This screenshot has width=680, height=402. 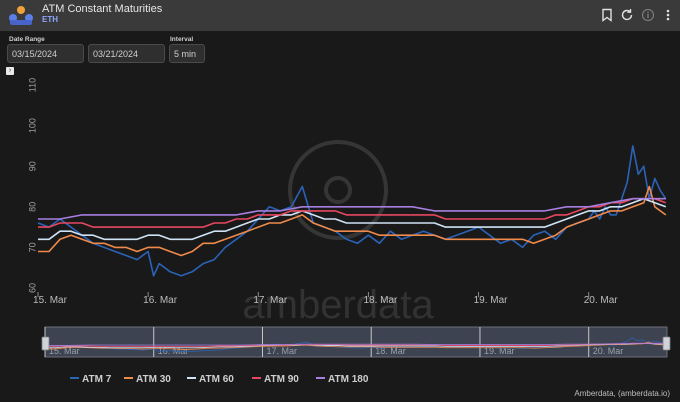 I want to click on legend-item-atm-90: ATM 90, so click(x=275, y=379).